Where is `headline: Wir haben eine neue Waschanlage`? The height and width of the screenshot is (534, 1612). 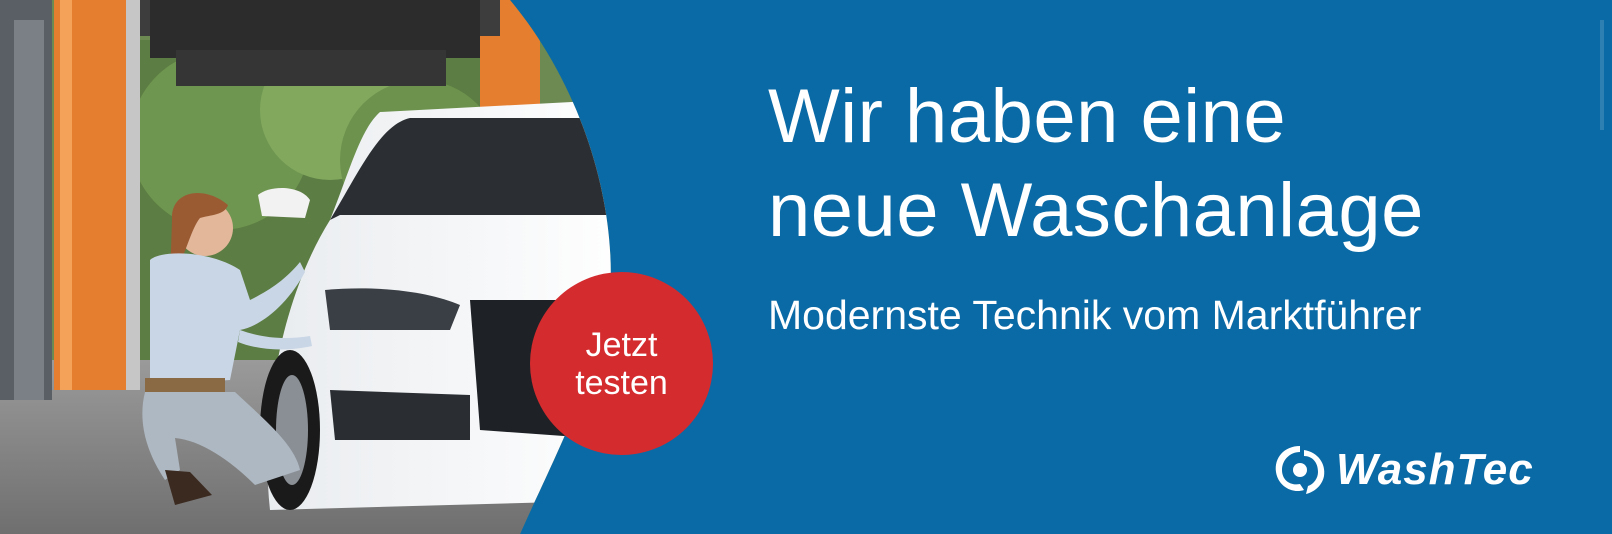 headline: Wir haben eine neue Waschanlage is located at coordinates (1096, 164).